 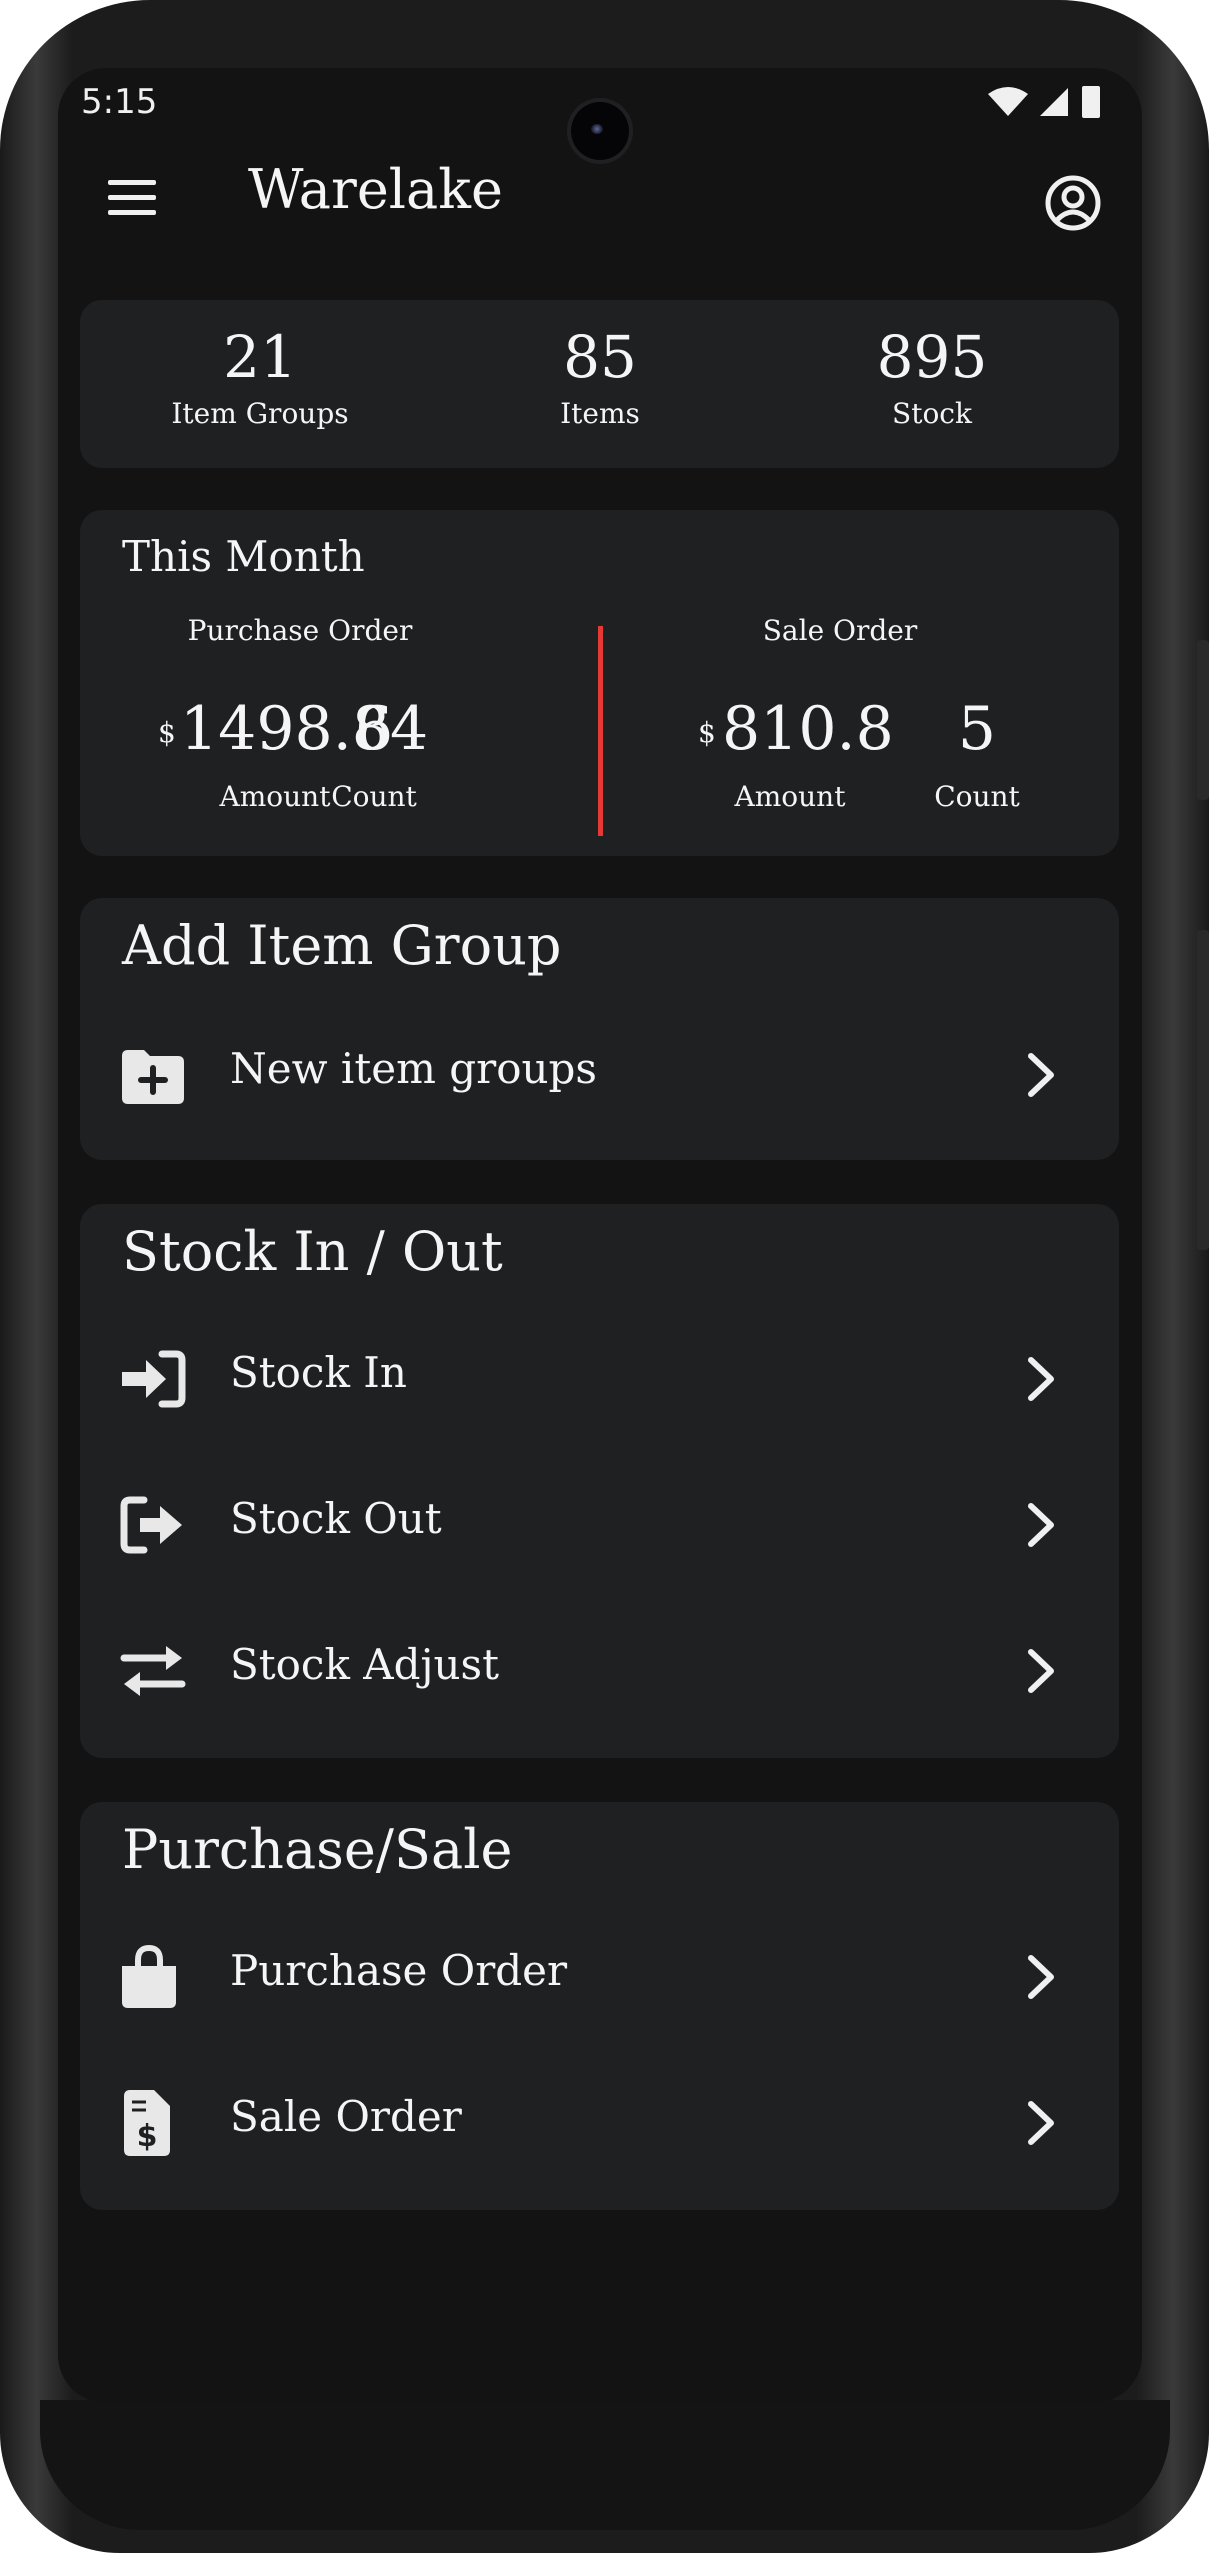 What do you see at coordinates (599, 2119) in the screenshot?
I see `sale-order-row: $ Sale Order` at bounding box center [599, 2119].